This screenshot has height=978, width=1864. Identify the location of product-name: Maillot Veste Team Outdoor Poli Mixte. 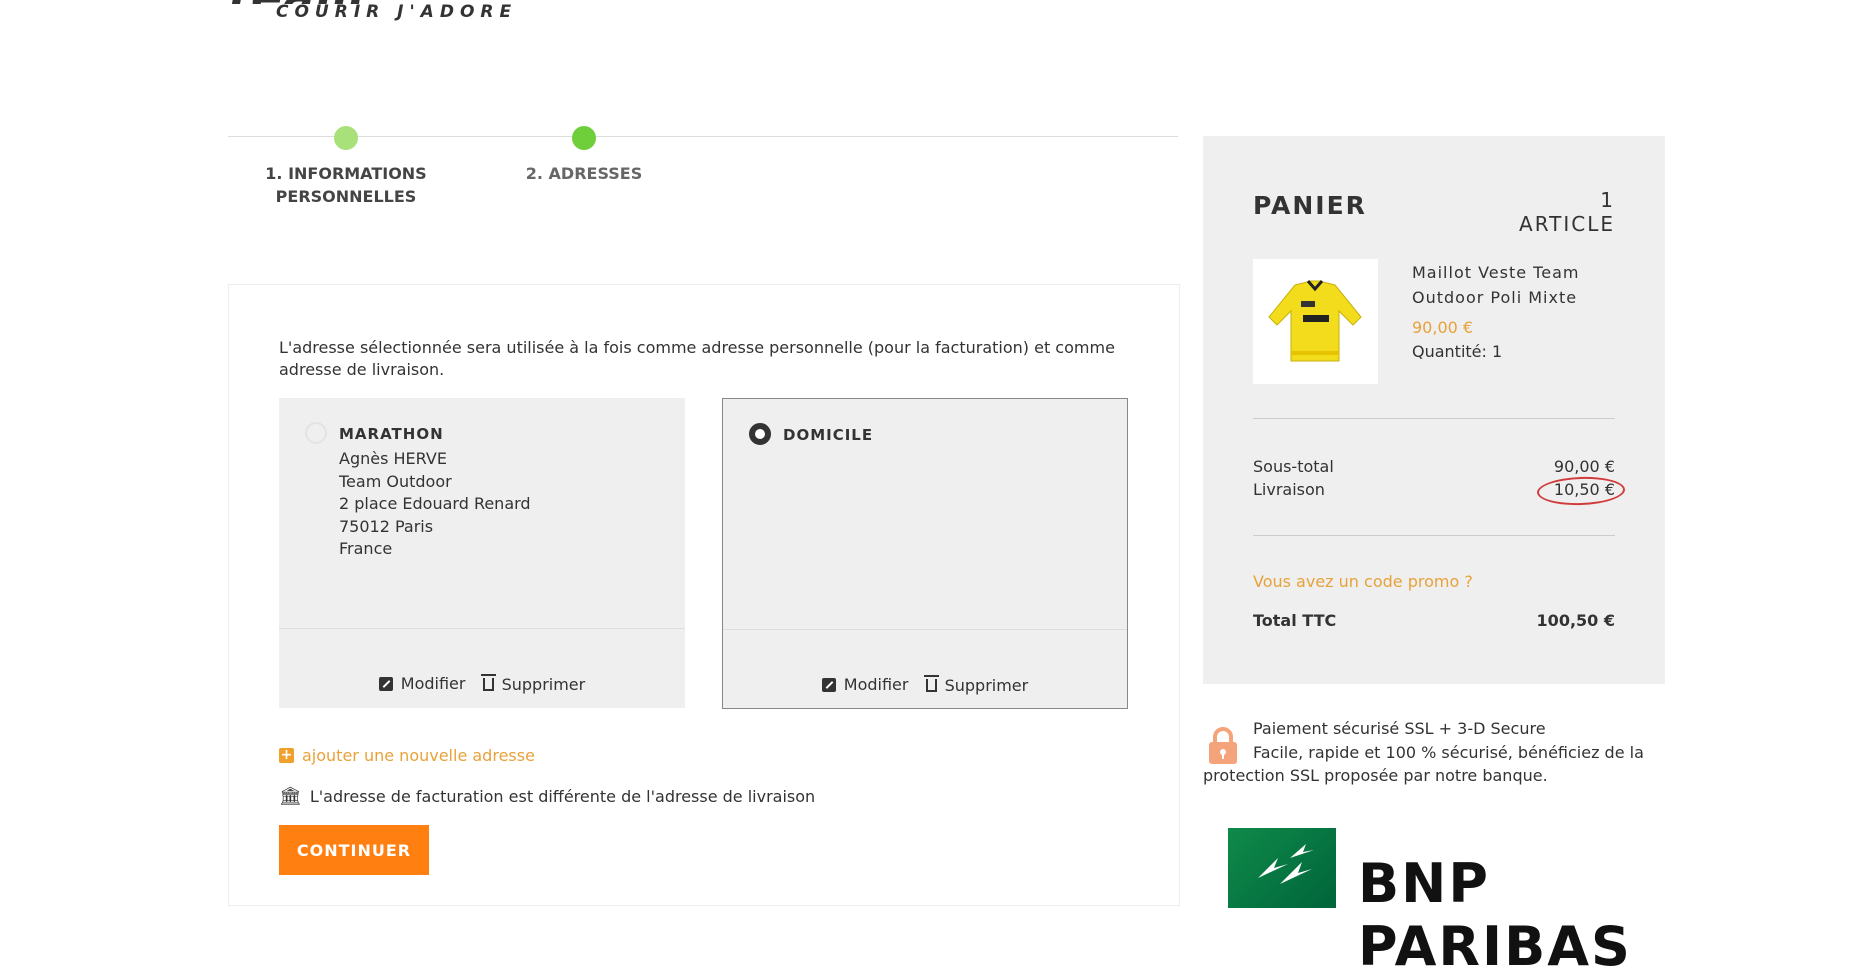
(1512, 285).